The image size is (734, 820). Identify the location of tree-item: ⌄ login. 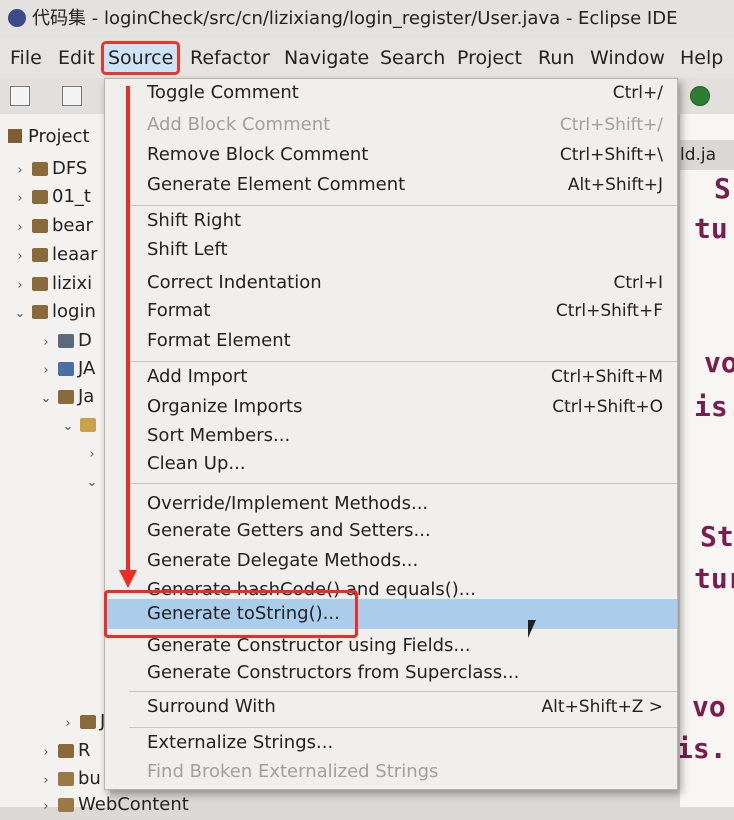
(54, 312).